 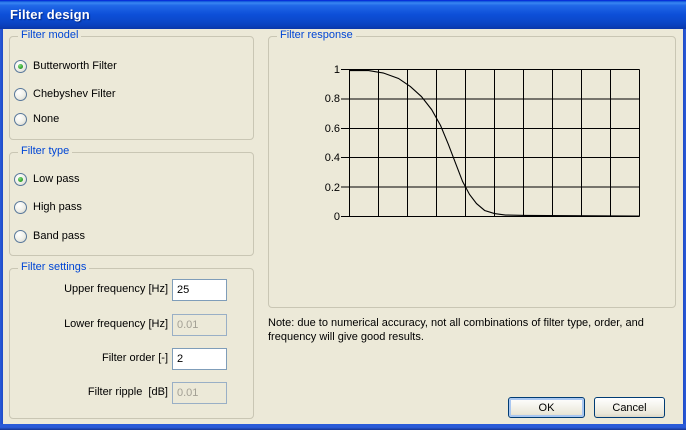 I want to click on radio-low-pass: Low pass, so click(x=46, y=179).